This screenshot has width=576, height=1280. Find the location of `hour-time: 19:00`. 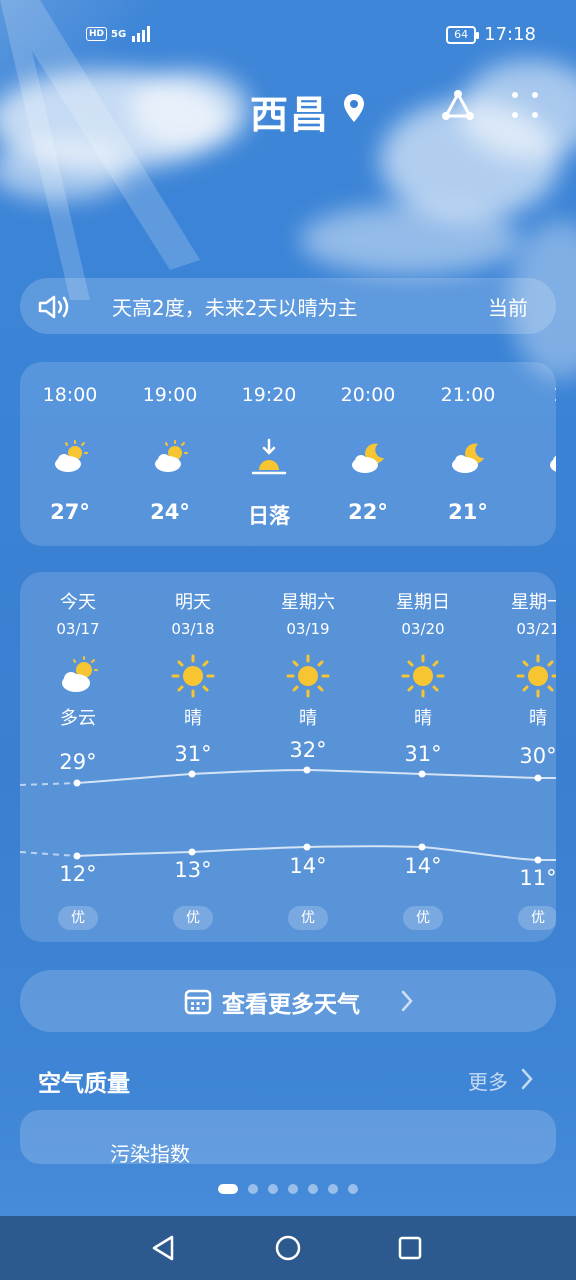

hour-time: 19:00 is located at coordinates (170, 395).